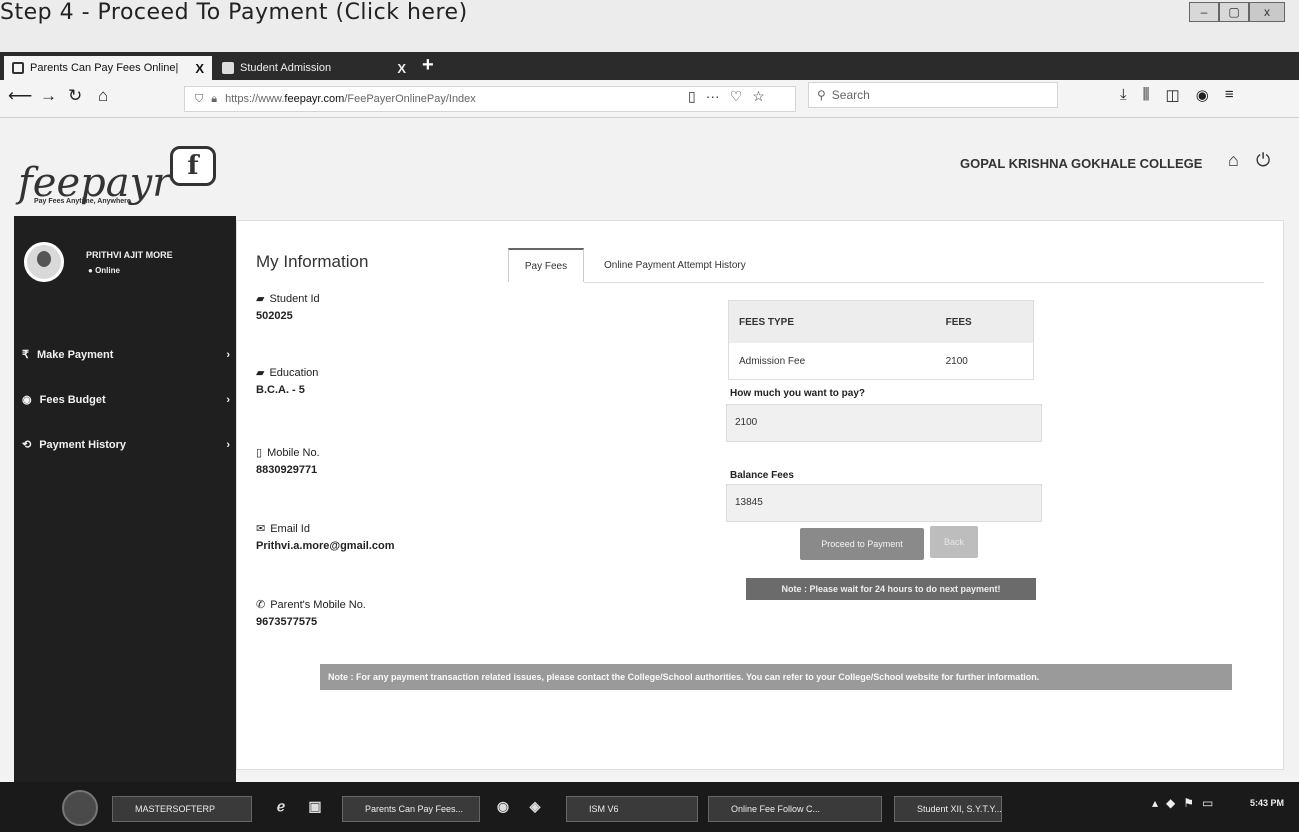 The image size is (1299, 832). I want to click on email-label: ✉ Email Id, so click(283, 529).